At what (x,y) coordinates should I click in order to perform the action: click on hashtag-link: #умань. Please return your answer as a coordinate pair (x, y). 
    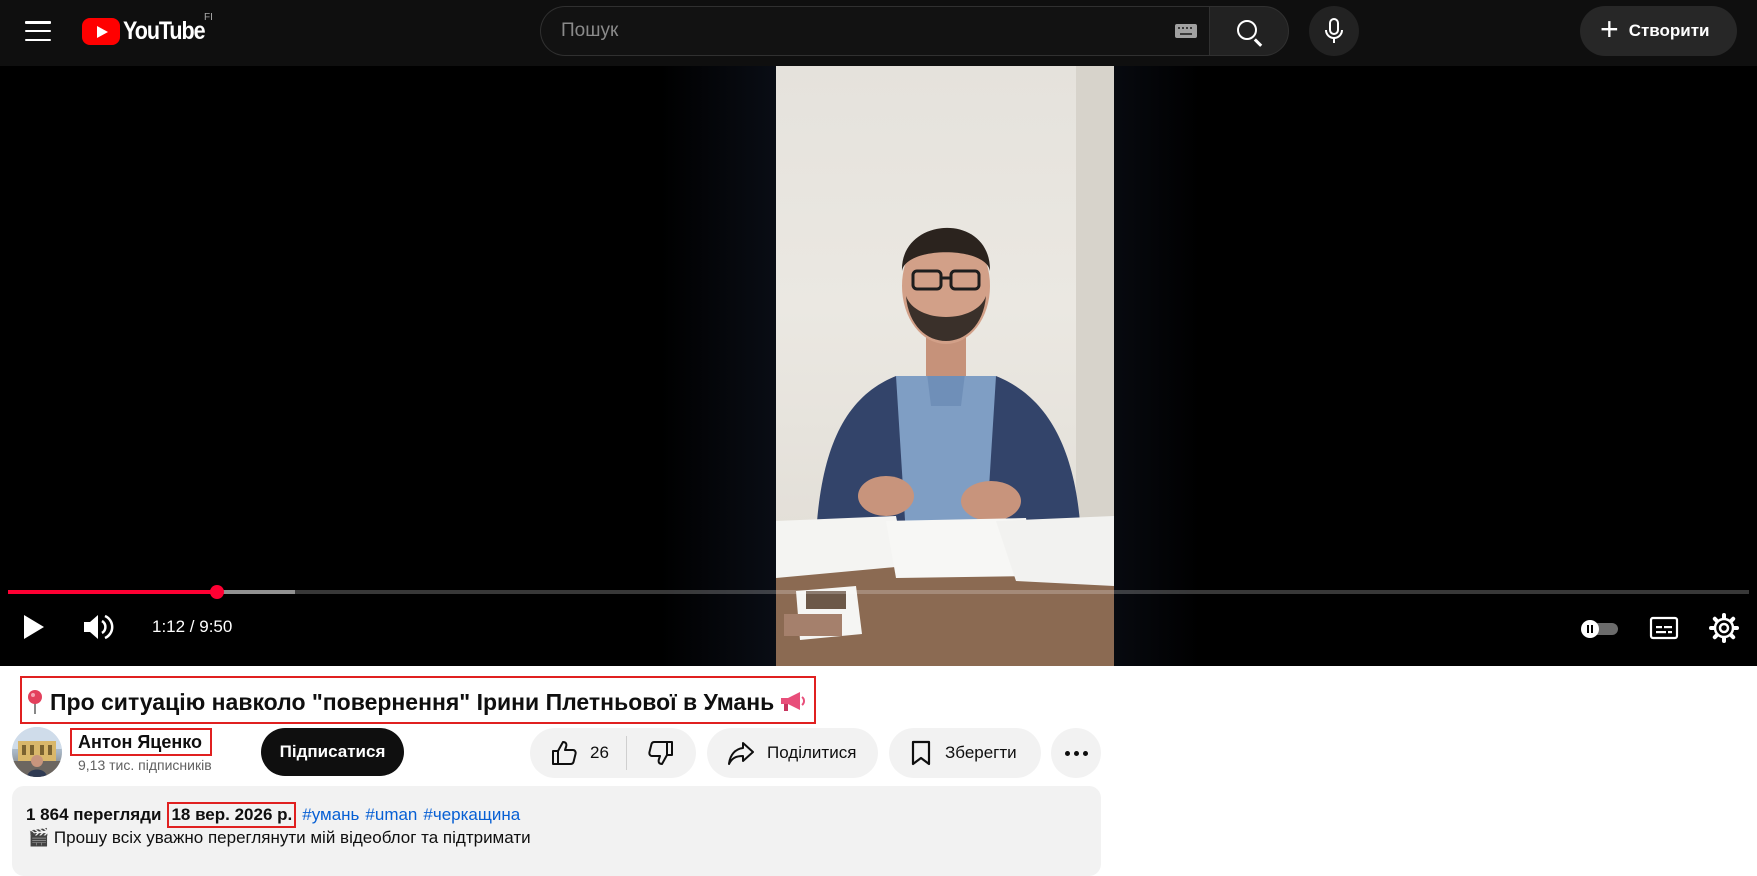
    Looking at the image, I should click on (330, 814).